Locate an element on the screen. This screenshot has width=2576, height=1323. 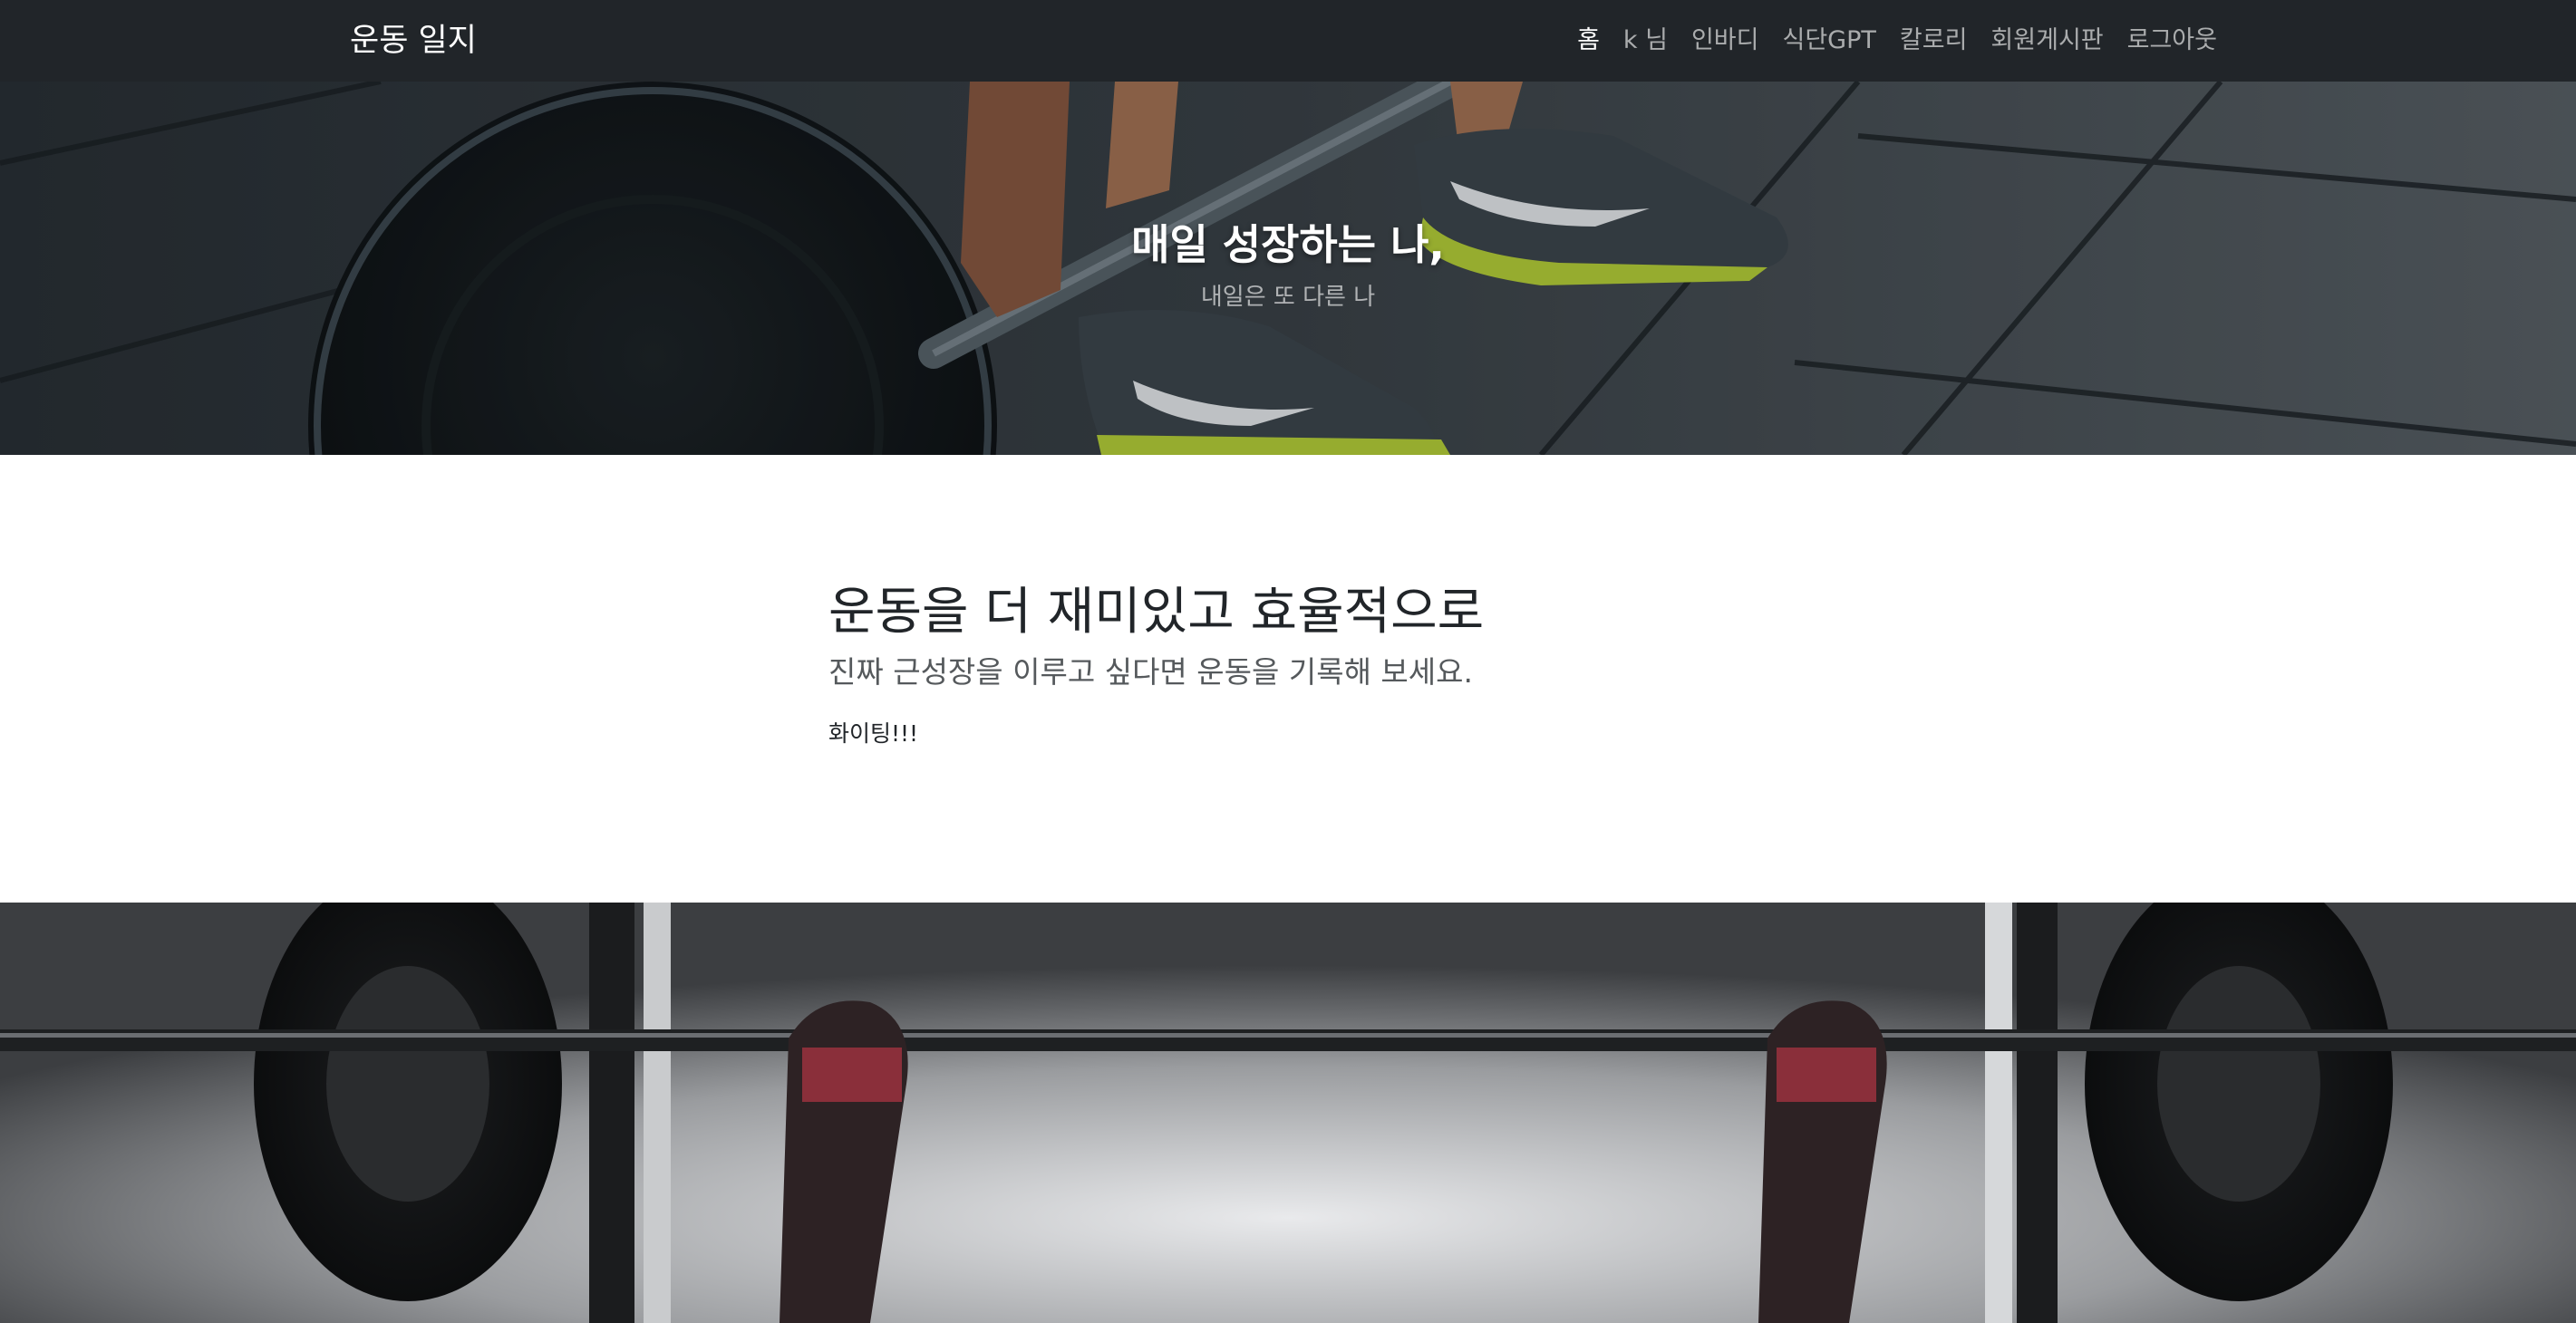
nav-item-board: 회원게시판 is located at coordinates (2047, 41).